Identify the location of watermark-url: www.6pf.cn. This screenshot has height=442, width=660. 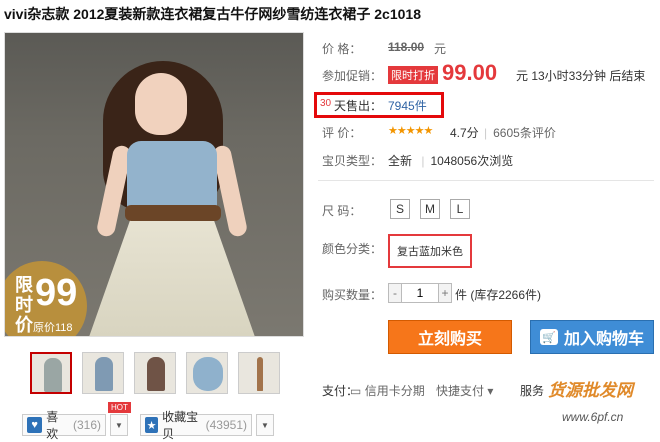
(593, 417).